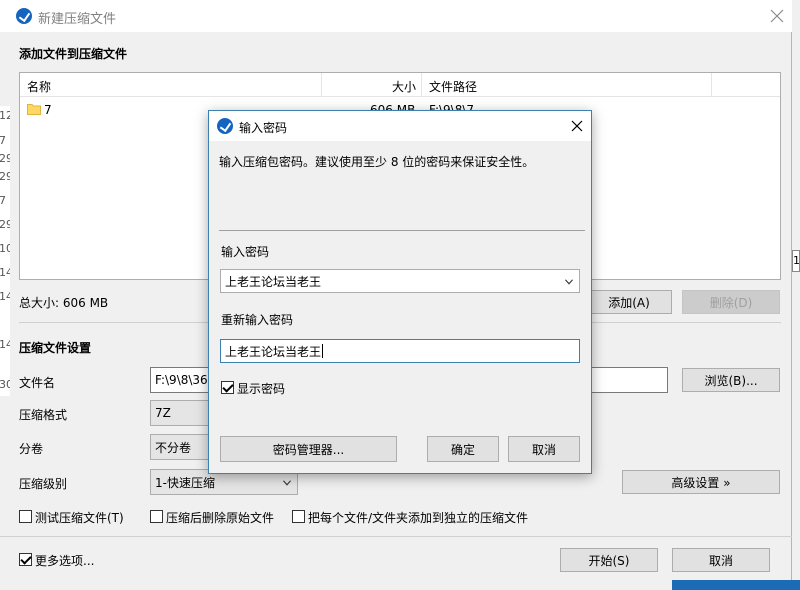  What do you see at coordinates (323, 351) in the screenshot?
I see `text-cursor` at bounding box center [323, 351].